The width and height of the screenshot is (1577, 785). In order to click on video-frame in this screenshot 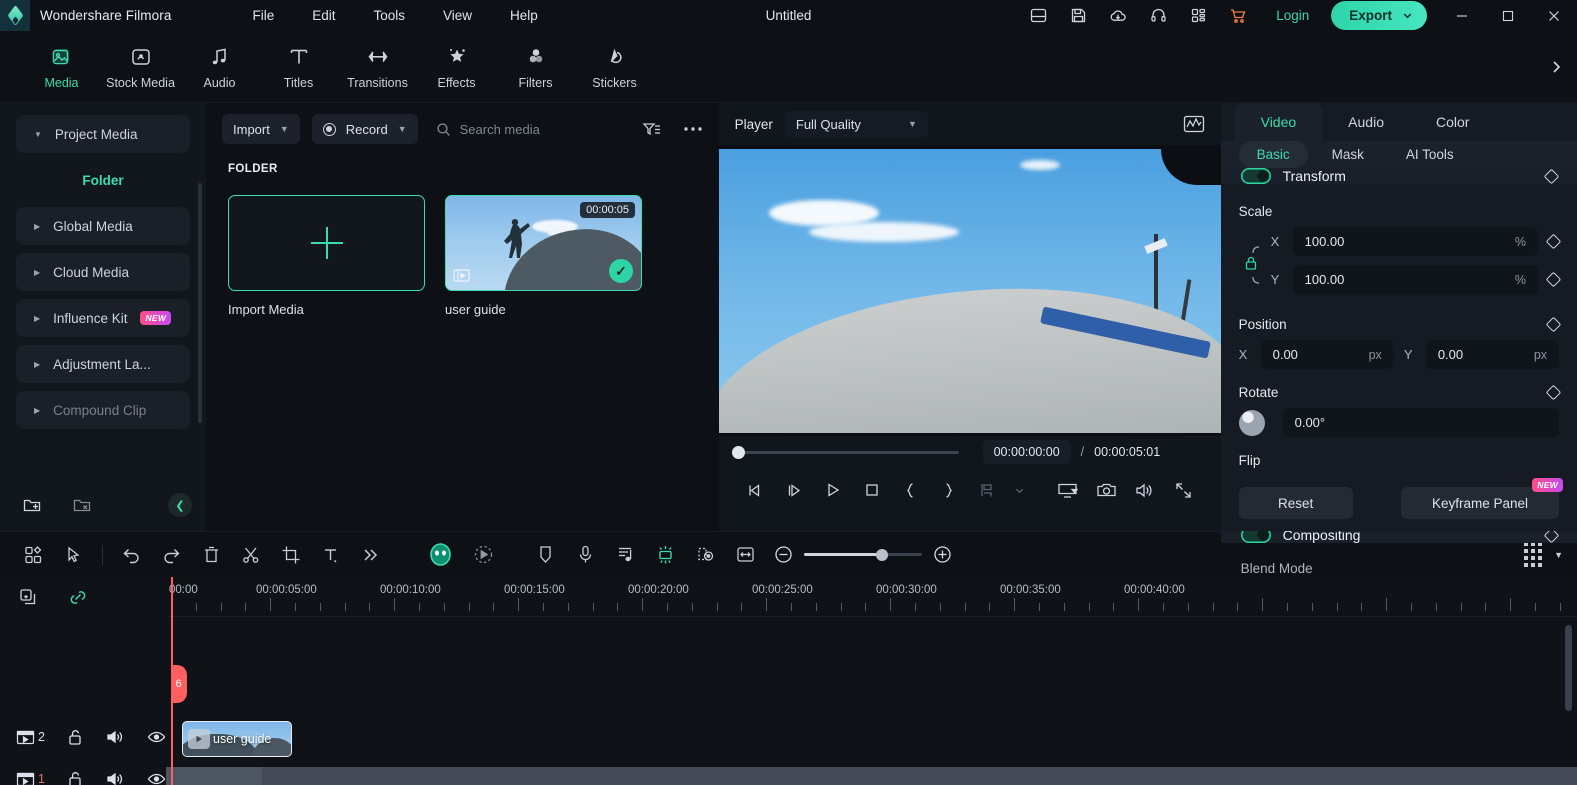, I will do `click(969, 290)`.